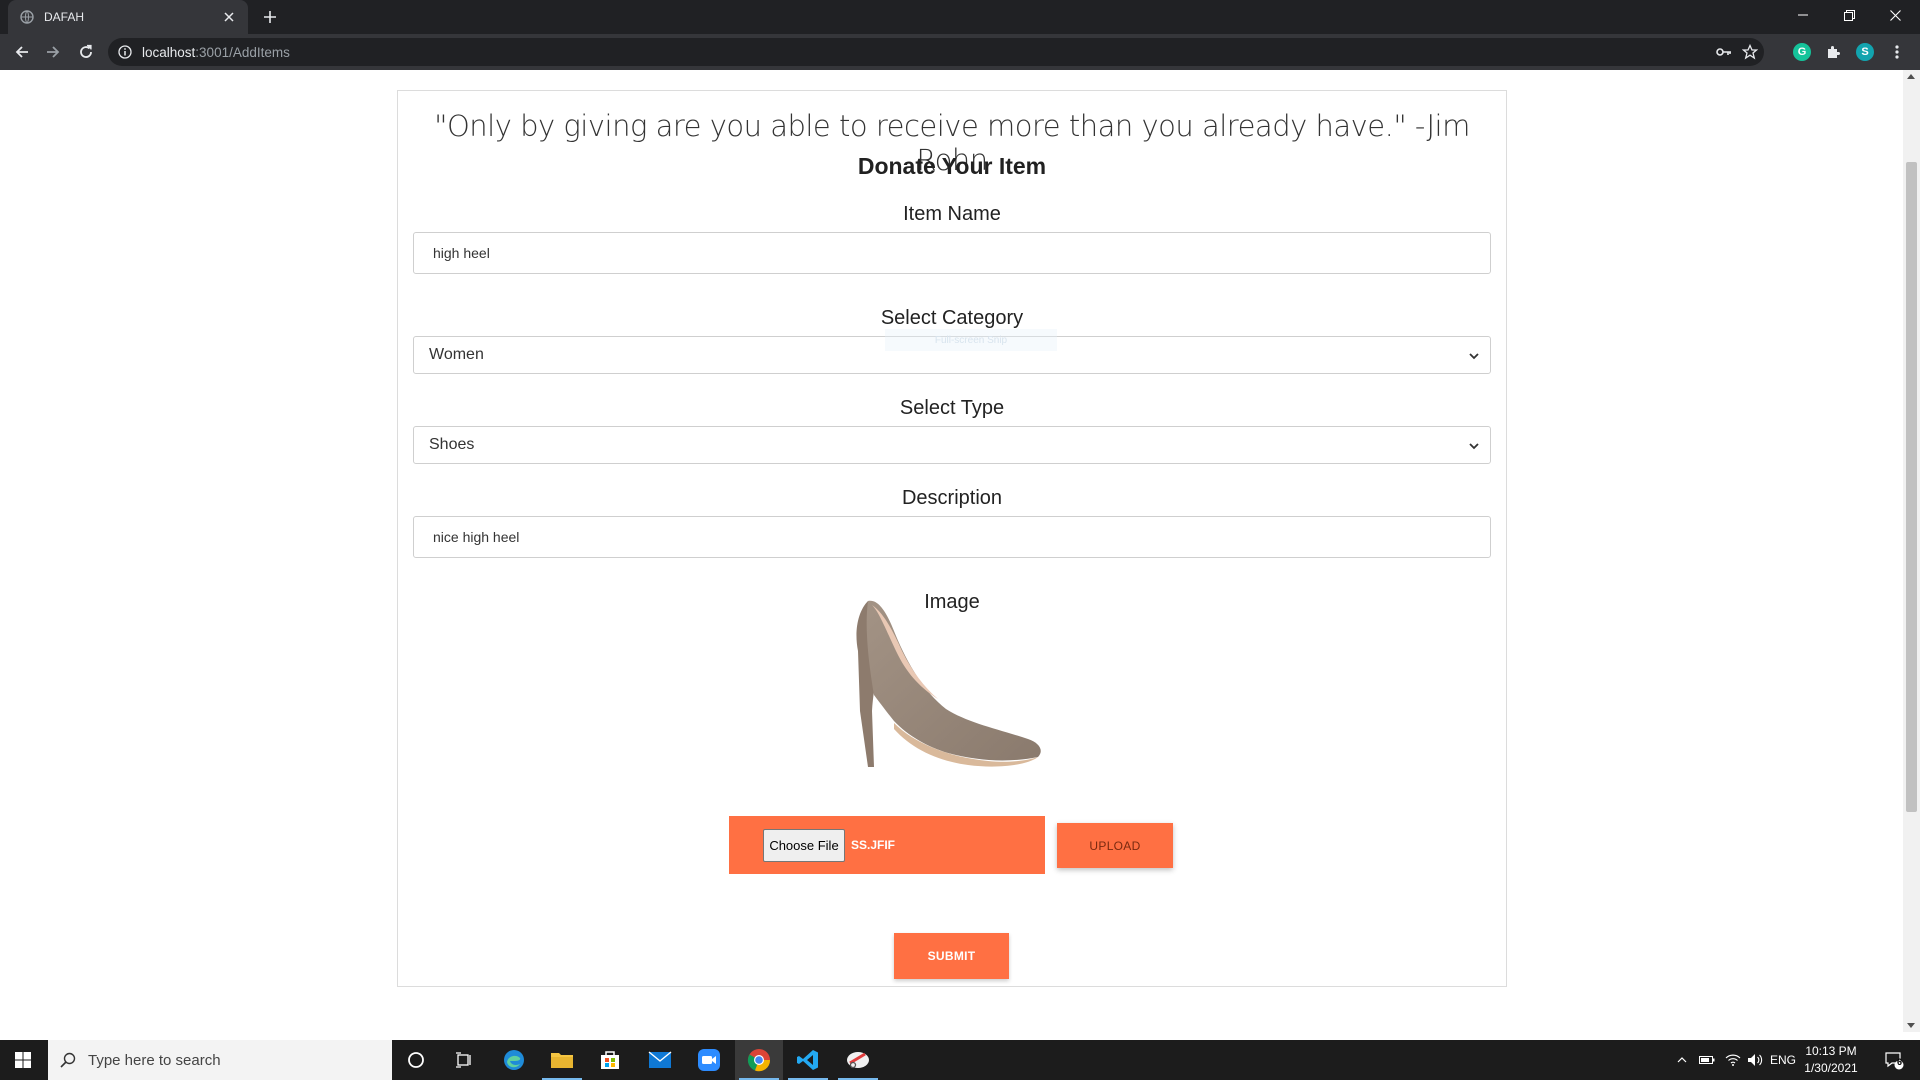 This screenshot has width=1920, height=1080. Describe the element at coordinates (936, 52) in the screenshot. I see `address-bar: localhost:3001/AddItems` at that location.